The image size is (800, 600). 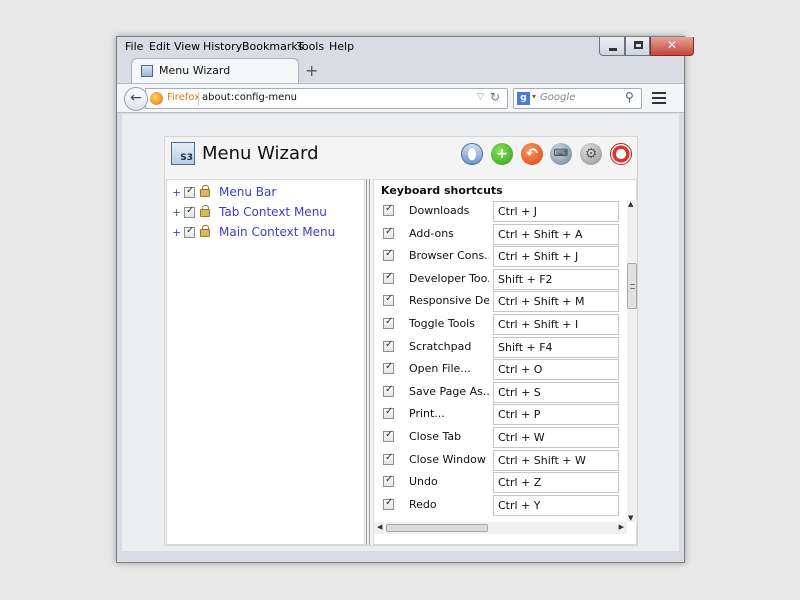 What do you see at coordinates (556, 460) in the screenshot?
I see `shortcut-key-field: Ctrl + Shift + W` at bounding box center [556, 460].